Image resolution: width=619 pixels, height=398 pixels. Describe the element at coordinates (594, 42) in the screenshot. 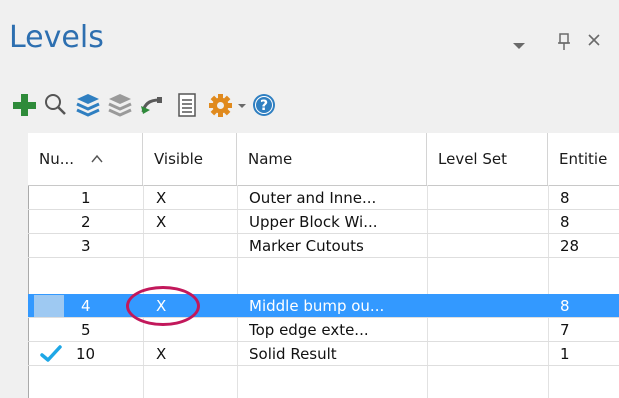

I see `close-icon` at that location.